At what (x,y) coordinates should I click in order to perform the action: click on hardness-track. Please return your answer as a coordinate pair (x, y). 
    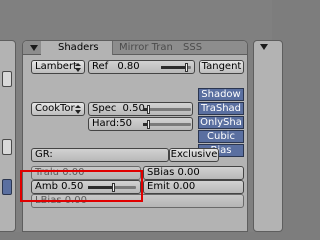
    Looking at the image, I should click on (167, 124).